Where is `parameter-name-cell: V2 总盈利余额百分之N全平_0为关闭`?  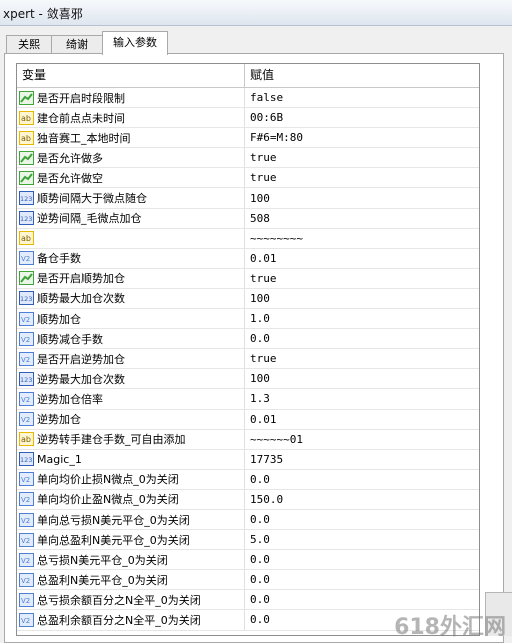 parameter-name-cell: V2 总盈利余额百分之N全平_0为关闭 is located at coordinates (131, 620).